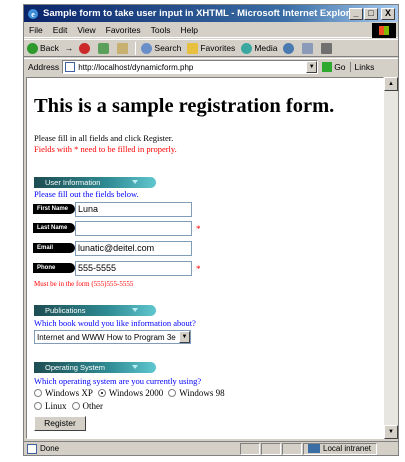 Image resolution: width=405 pixels, height=462 pixels. Describe the element at coordinates (365, 67) in the screenshot. I see `links-button: Links` at that location.